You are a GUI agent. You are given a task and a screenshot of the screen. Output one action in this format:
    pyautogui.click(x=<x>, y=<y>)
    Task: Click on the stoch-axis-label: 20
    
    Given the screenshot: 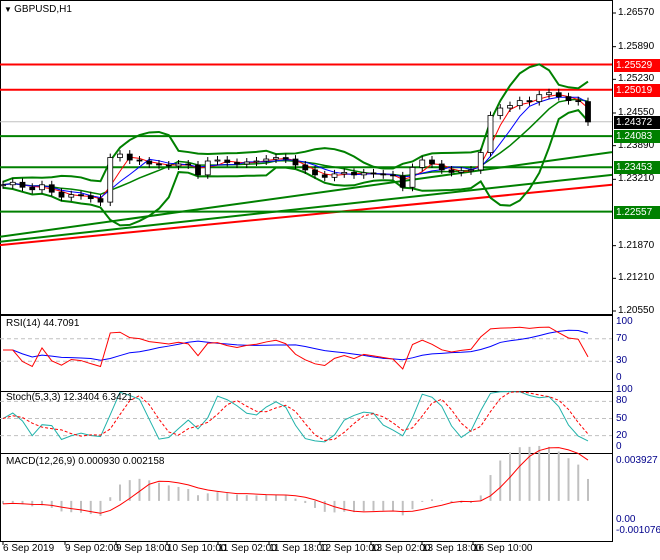 What is the action you would take?
    pyautogui.click(x=622, y=435)
    